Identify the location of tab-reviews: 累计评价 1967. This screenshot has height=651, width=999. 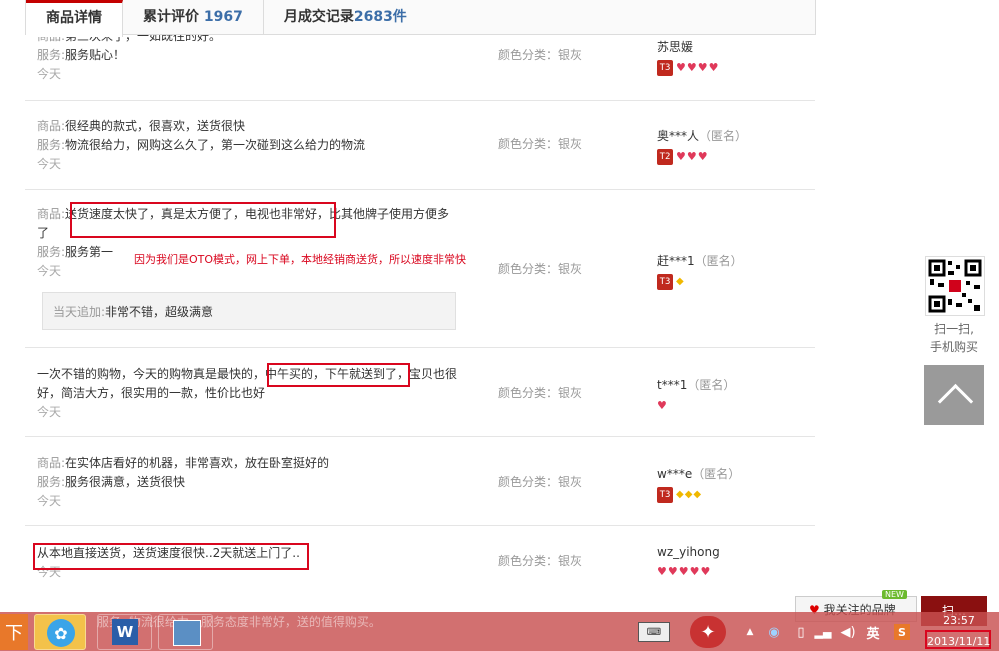
(193, 17).